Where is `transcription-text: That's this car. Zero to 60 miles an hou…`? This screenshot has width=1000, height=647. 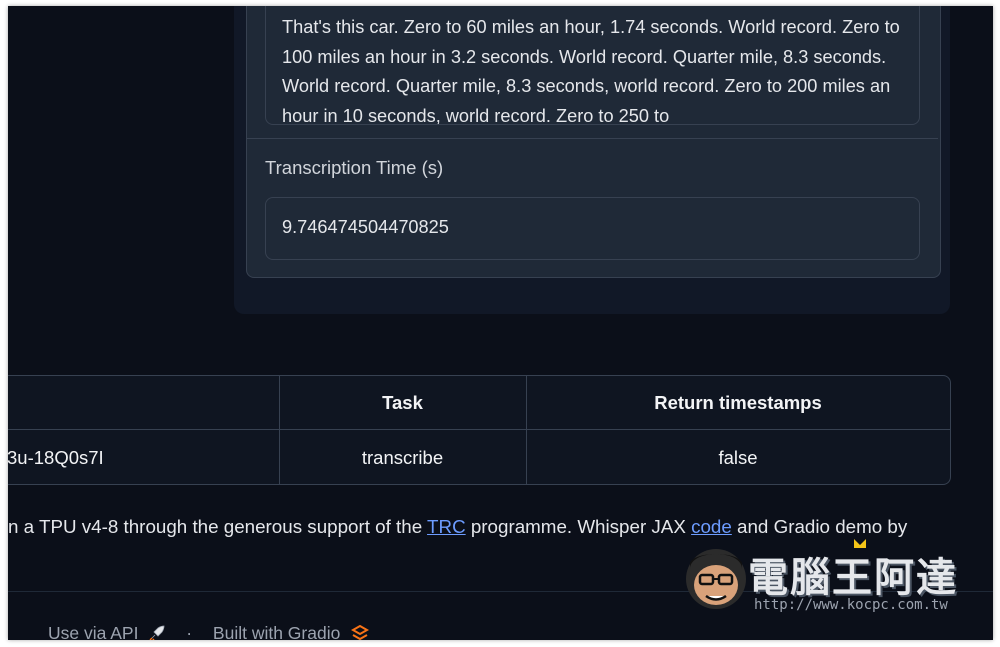
transcription-text: That's this car. Zero to 60 miles an hou… is located at coordinates (591, 71).